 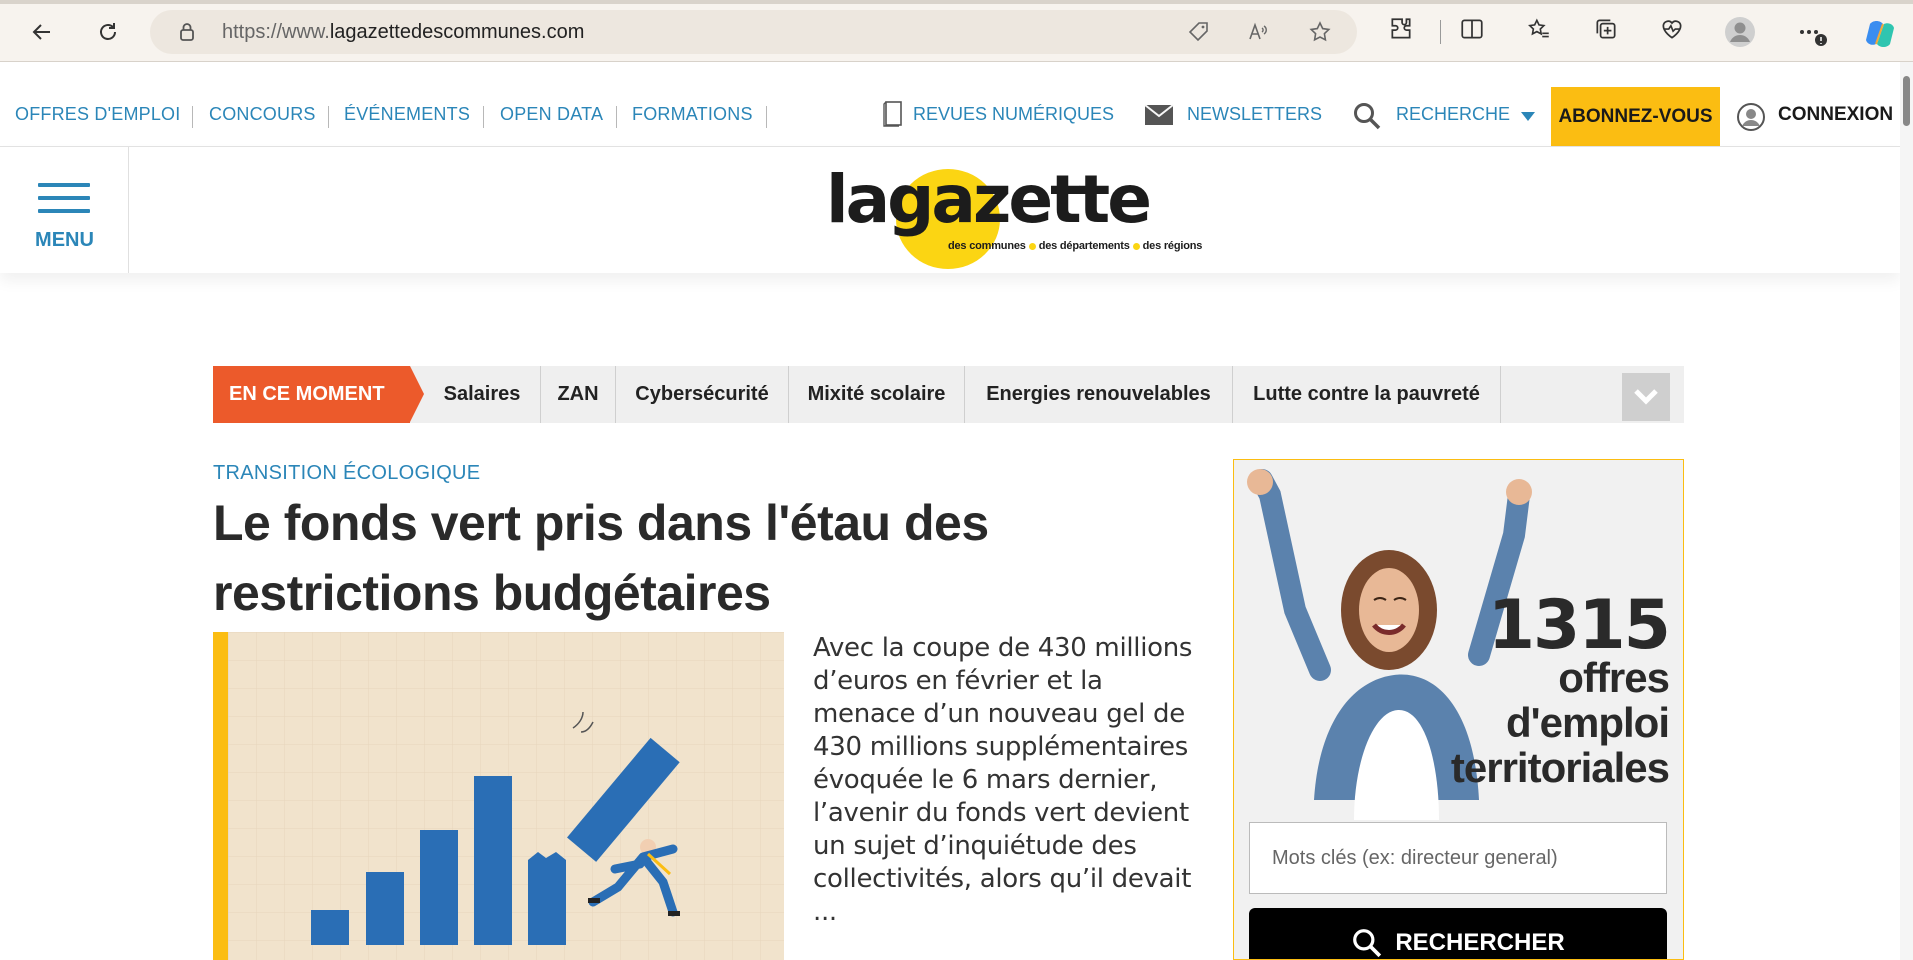 I want to click on reload-button, so click(x=108, y=32).